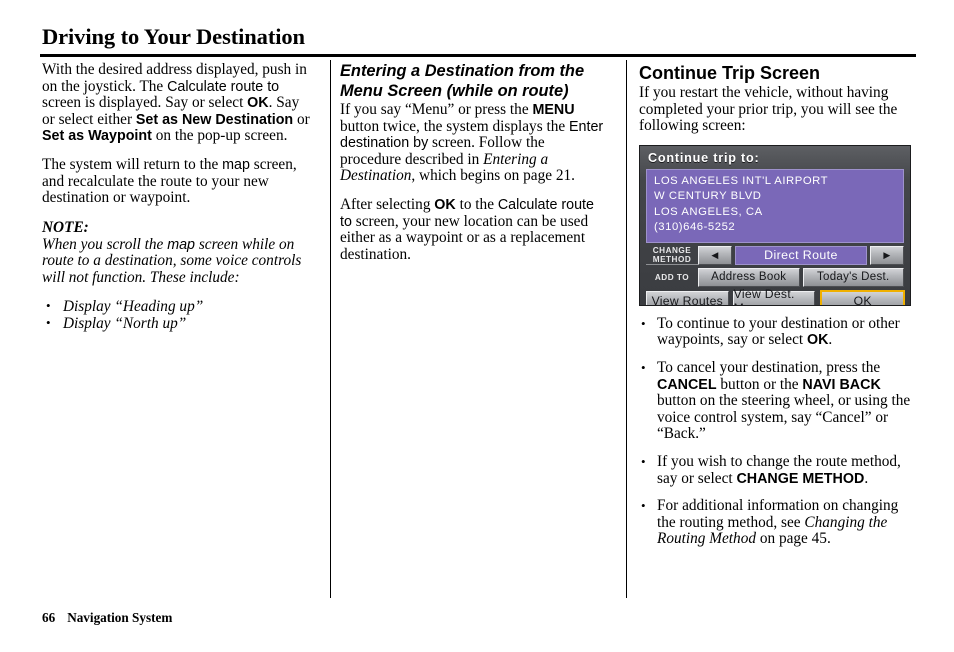  I want to click on title-underline, so click(478, 55).